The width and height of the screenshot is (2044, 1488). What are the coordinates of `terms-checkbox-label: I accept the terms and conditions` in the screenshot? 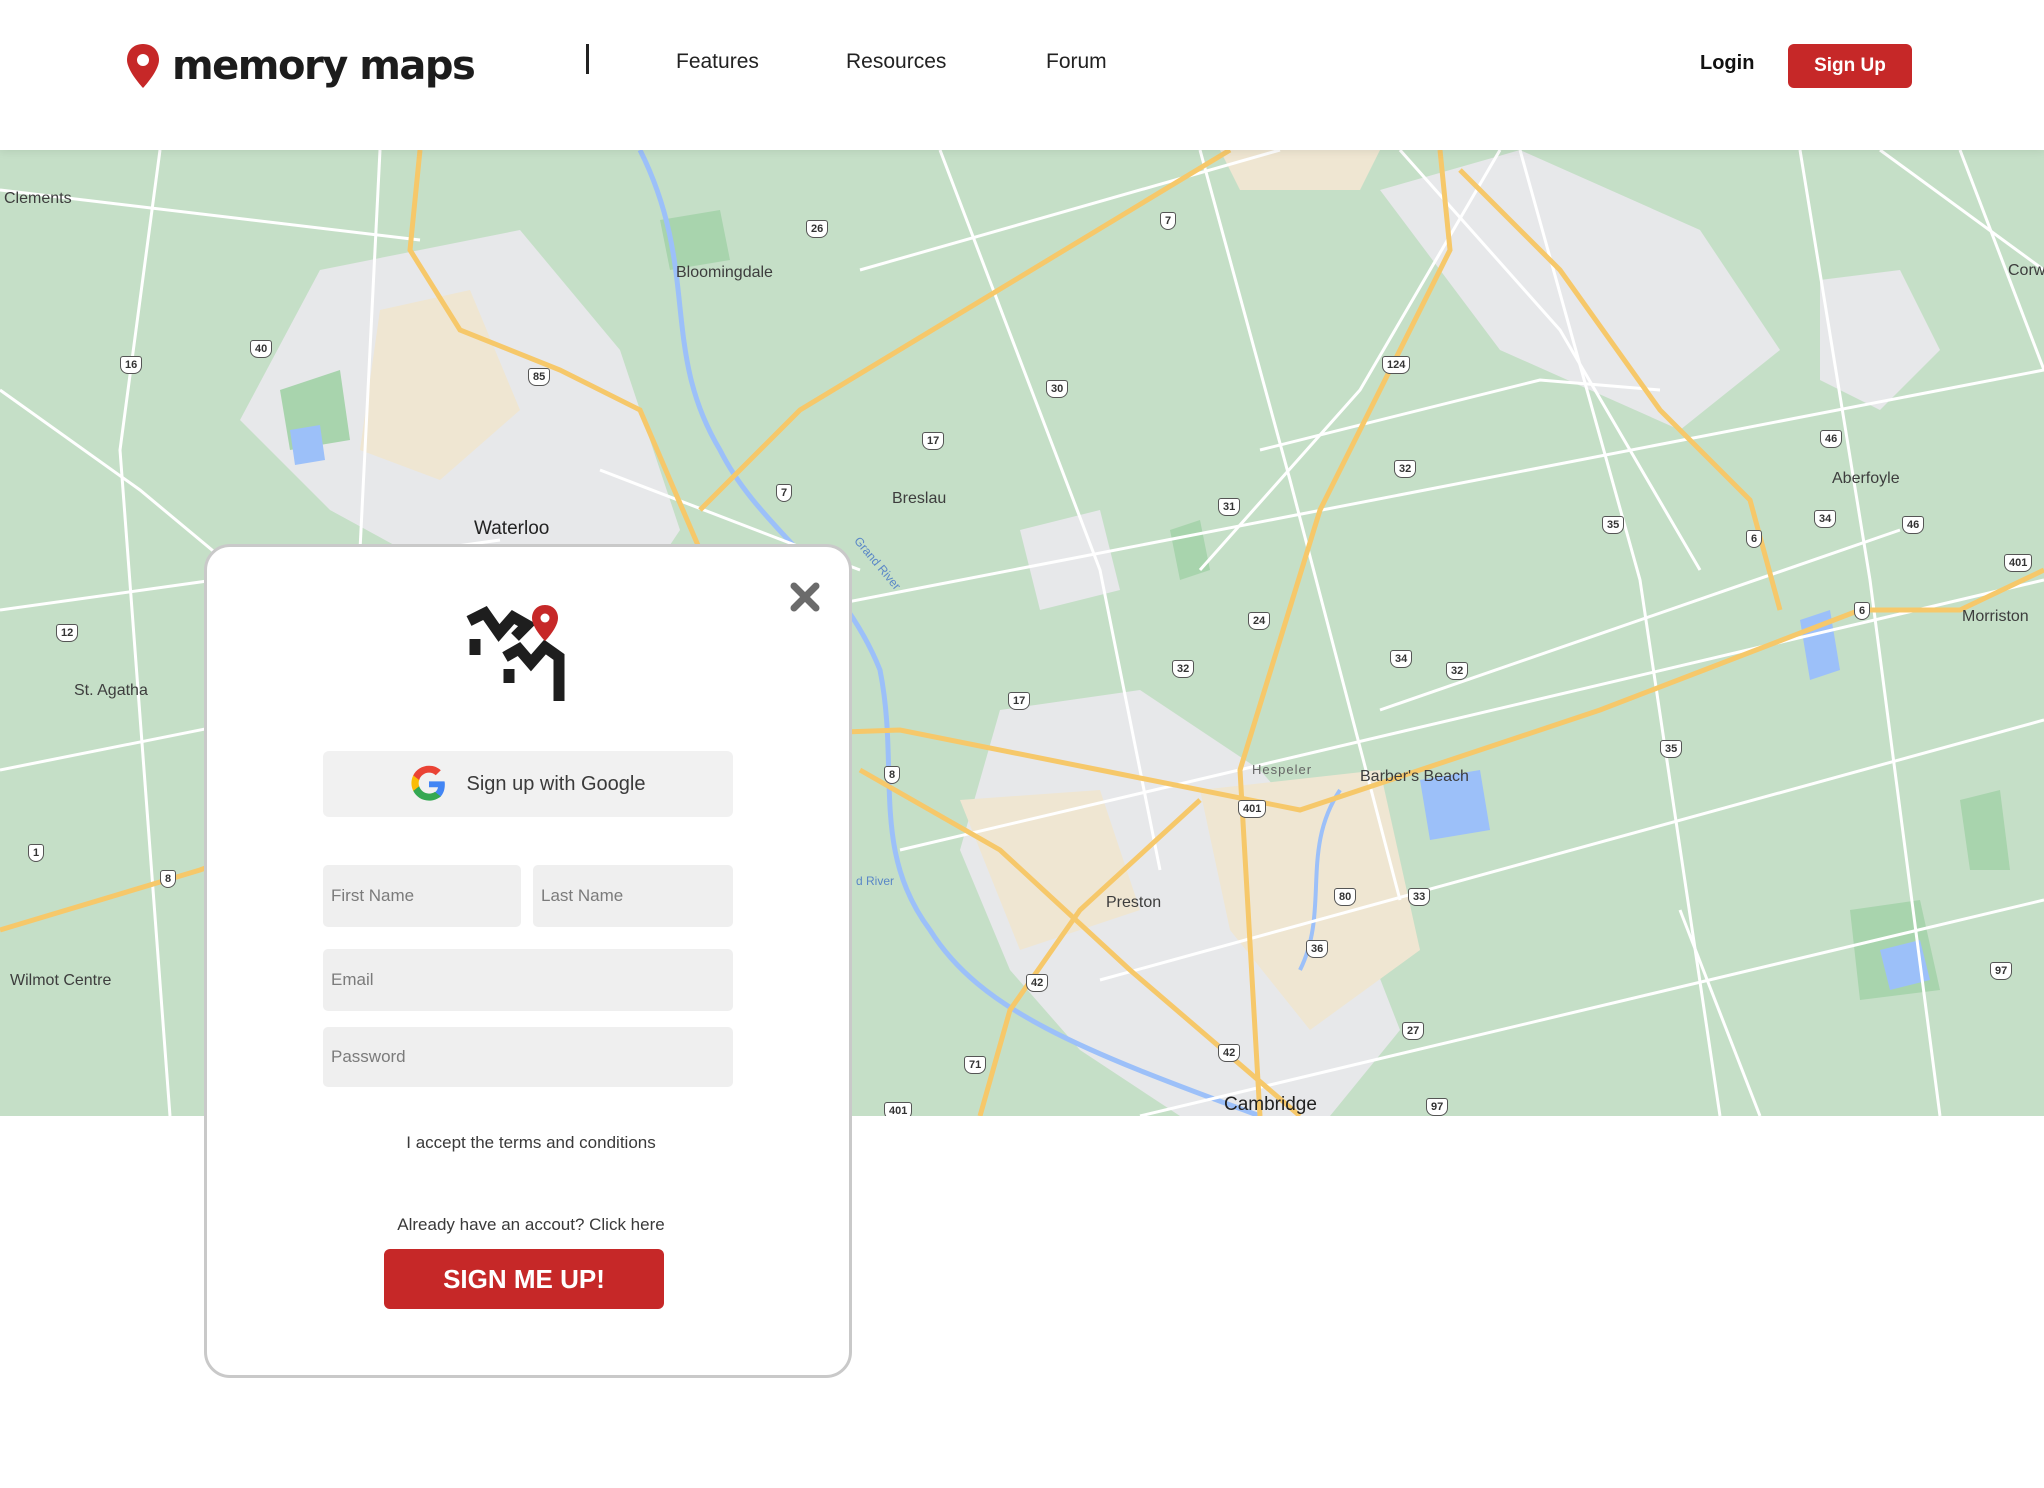 It's located at (531, 1143).